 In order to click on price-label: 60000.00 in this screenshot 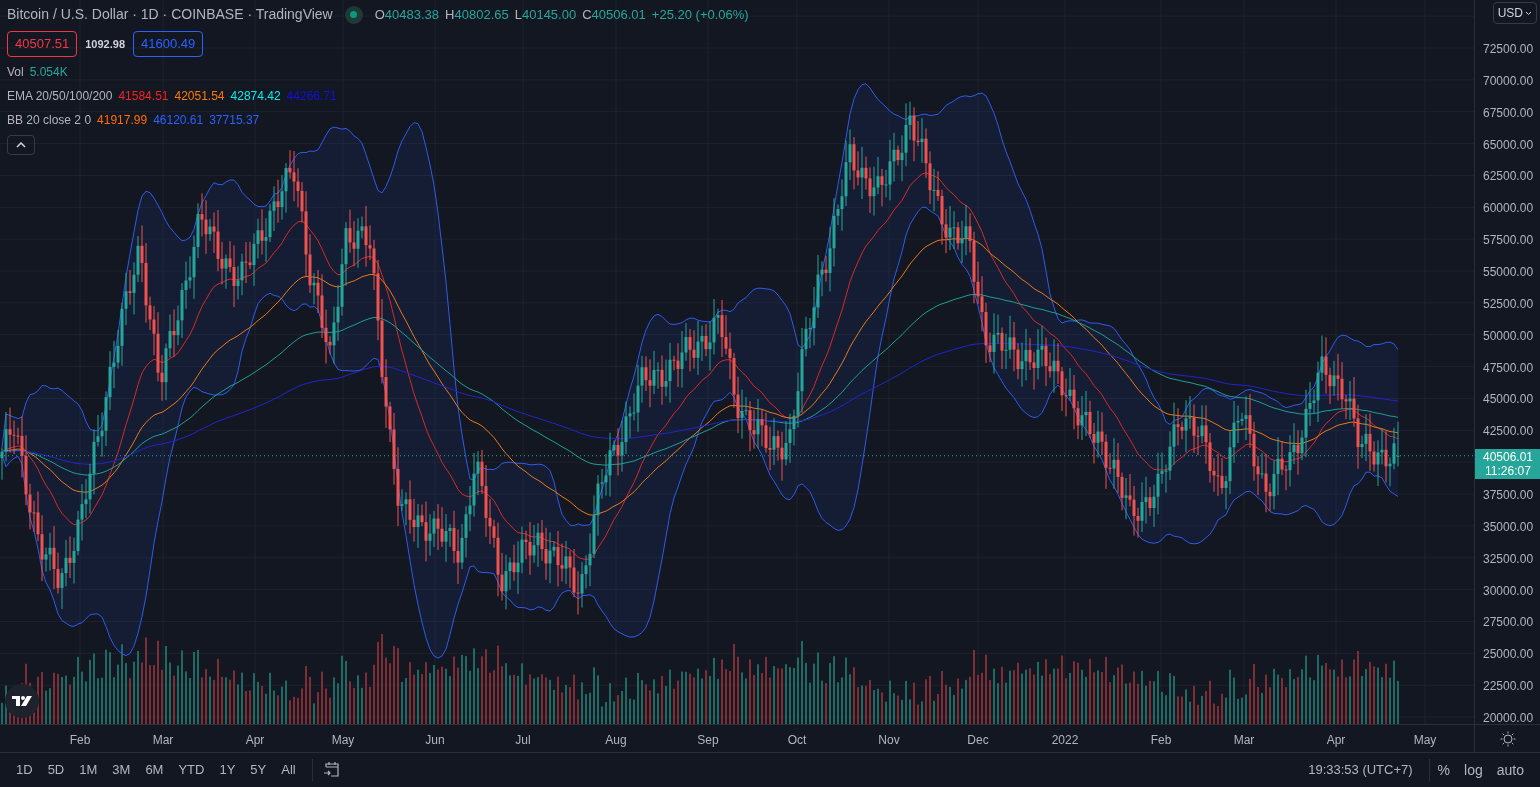, I will do `click(1508, 209)`.